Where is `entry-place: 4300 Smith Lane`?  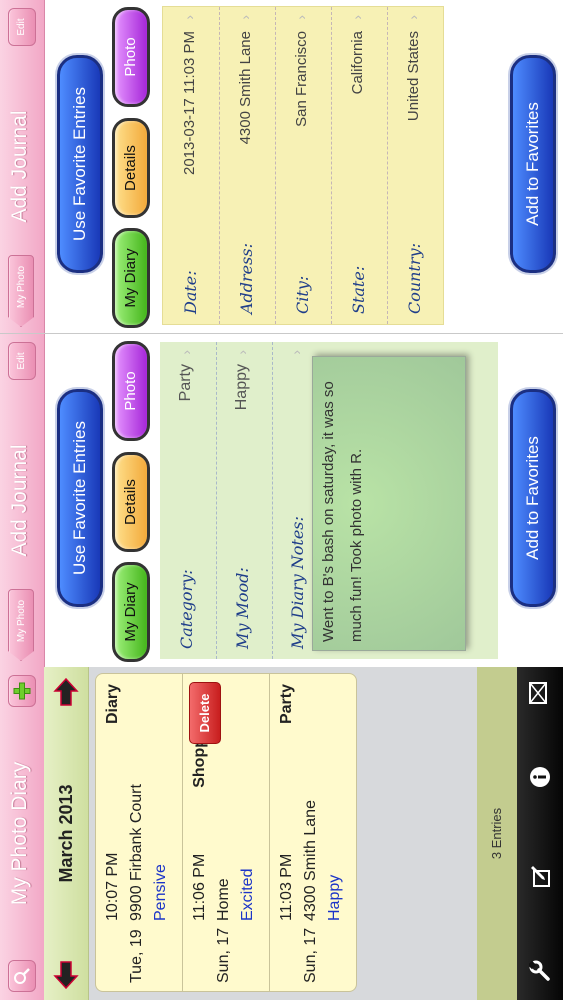 entry-place: 4300 Smith Lane is located at coordinates (310, 860).